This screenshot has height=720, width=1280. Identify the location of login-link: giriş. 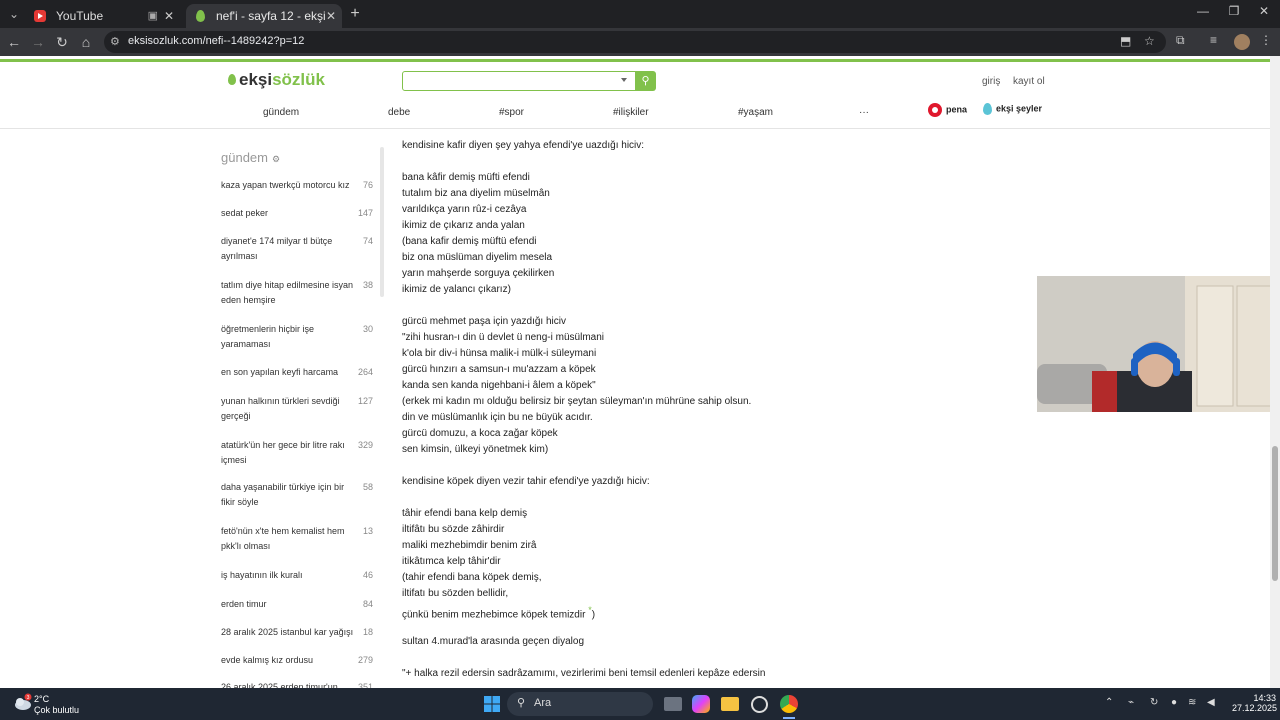
(991, 81).